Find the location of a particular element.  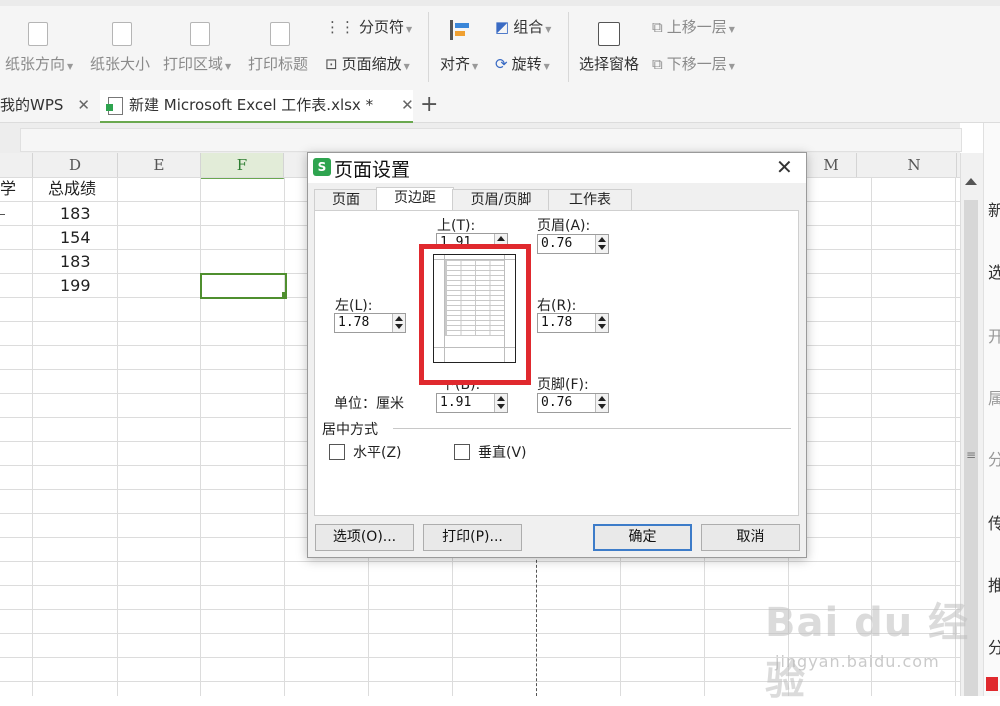

bring-forward-button: ⧉ 上移一层 ▼ is located at coordinates (693, 26).